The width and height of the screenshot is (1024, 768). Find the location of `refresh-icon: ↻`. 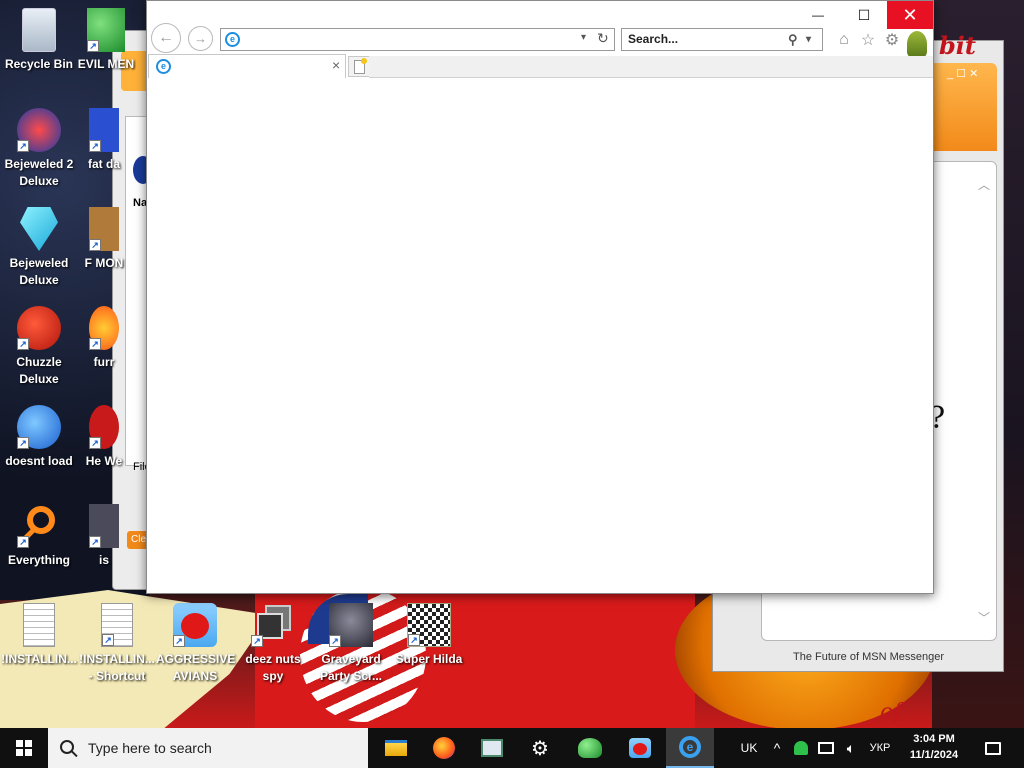

refresh-icon: ↻ is located at coordinates (603, 38).